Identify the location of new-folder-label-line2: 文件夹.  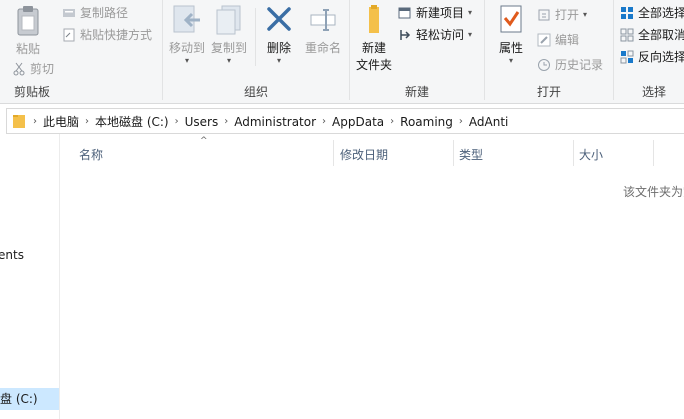
(373, 65).